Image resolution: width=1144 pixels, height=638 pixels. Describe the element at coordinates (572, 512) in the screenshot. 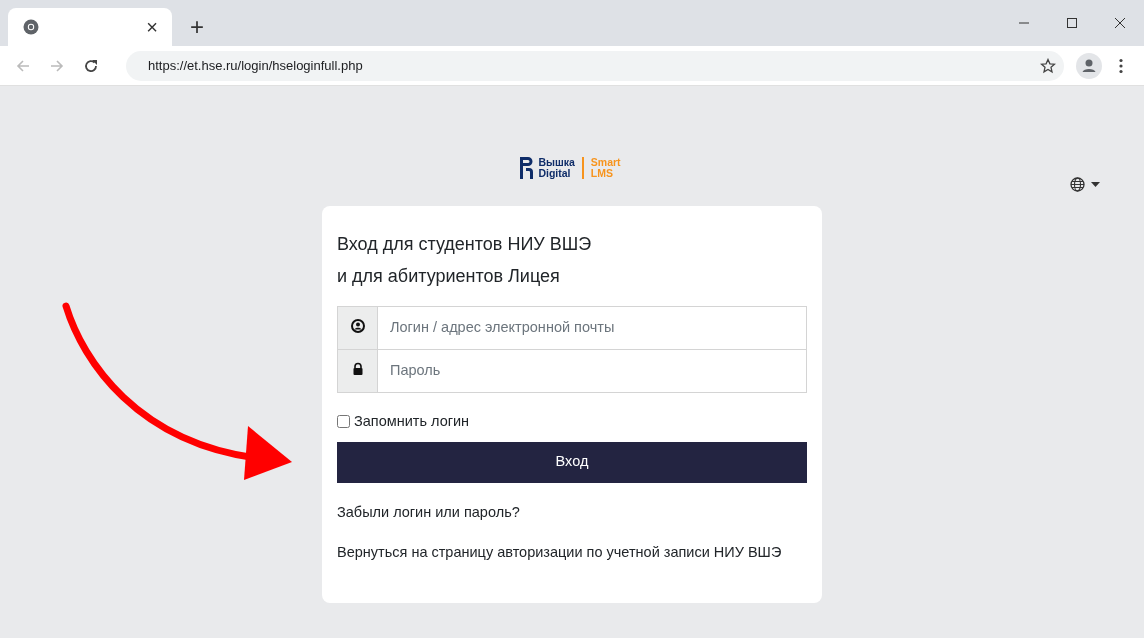

I see `text-link: Забыли логин или пароль?` at that location.